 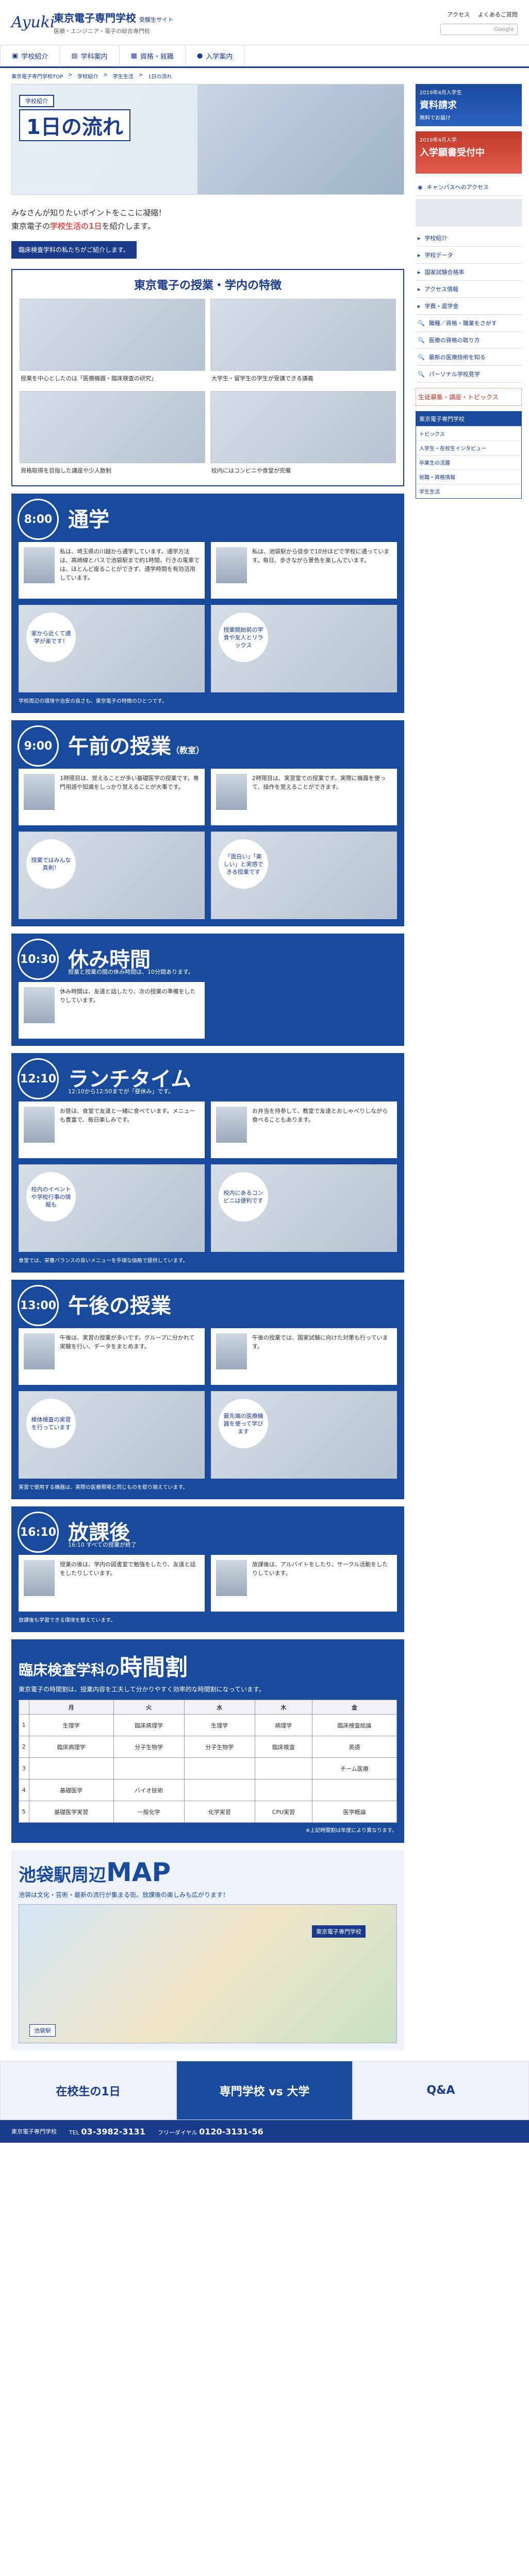 What do you see at coordinates (469, 152) in the screenshot?
I see `application-banner: 2019年4月入学 入学願書受付中` at bounding box center [469, 152].